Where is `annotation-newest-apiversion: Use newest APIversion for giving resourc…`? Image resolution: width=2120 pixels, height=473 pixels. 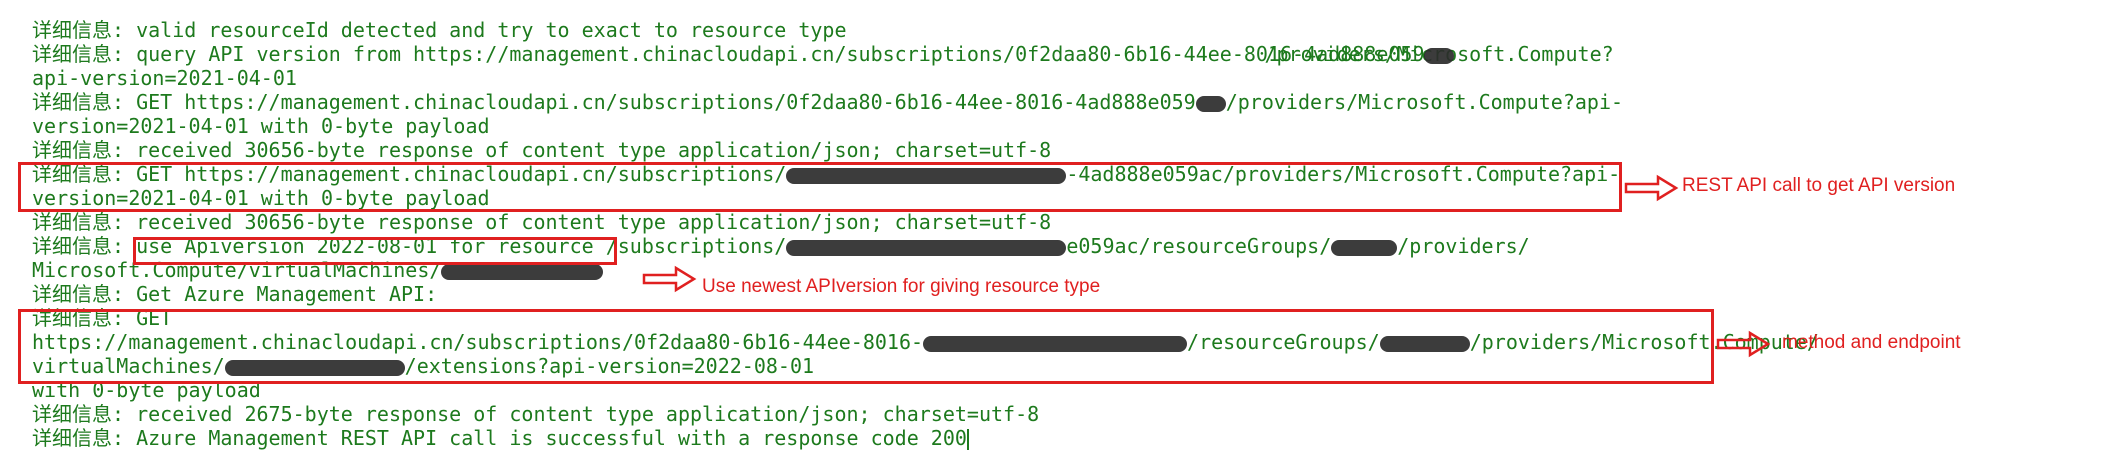
annotation-newest-apiversion: Use newest APIversion for giving resourc… is located at coordinates (901, 286).